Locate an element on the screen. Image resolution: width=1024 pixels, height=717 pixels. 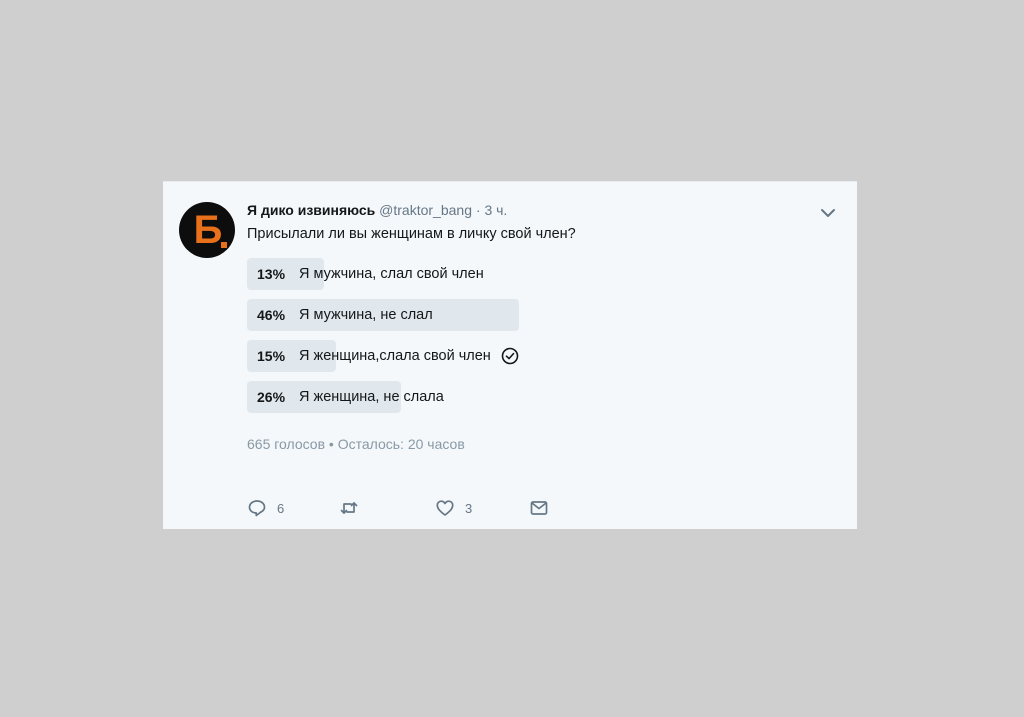
check-circle-icon is located at coordinates (510, 356).